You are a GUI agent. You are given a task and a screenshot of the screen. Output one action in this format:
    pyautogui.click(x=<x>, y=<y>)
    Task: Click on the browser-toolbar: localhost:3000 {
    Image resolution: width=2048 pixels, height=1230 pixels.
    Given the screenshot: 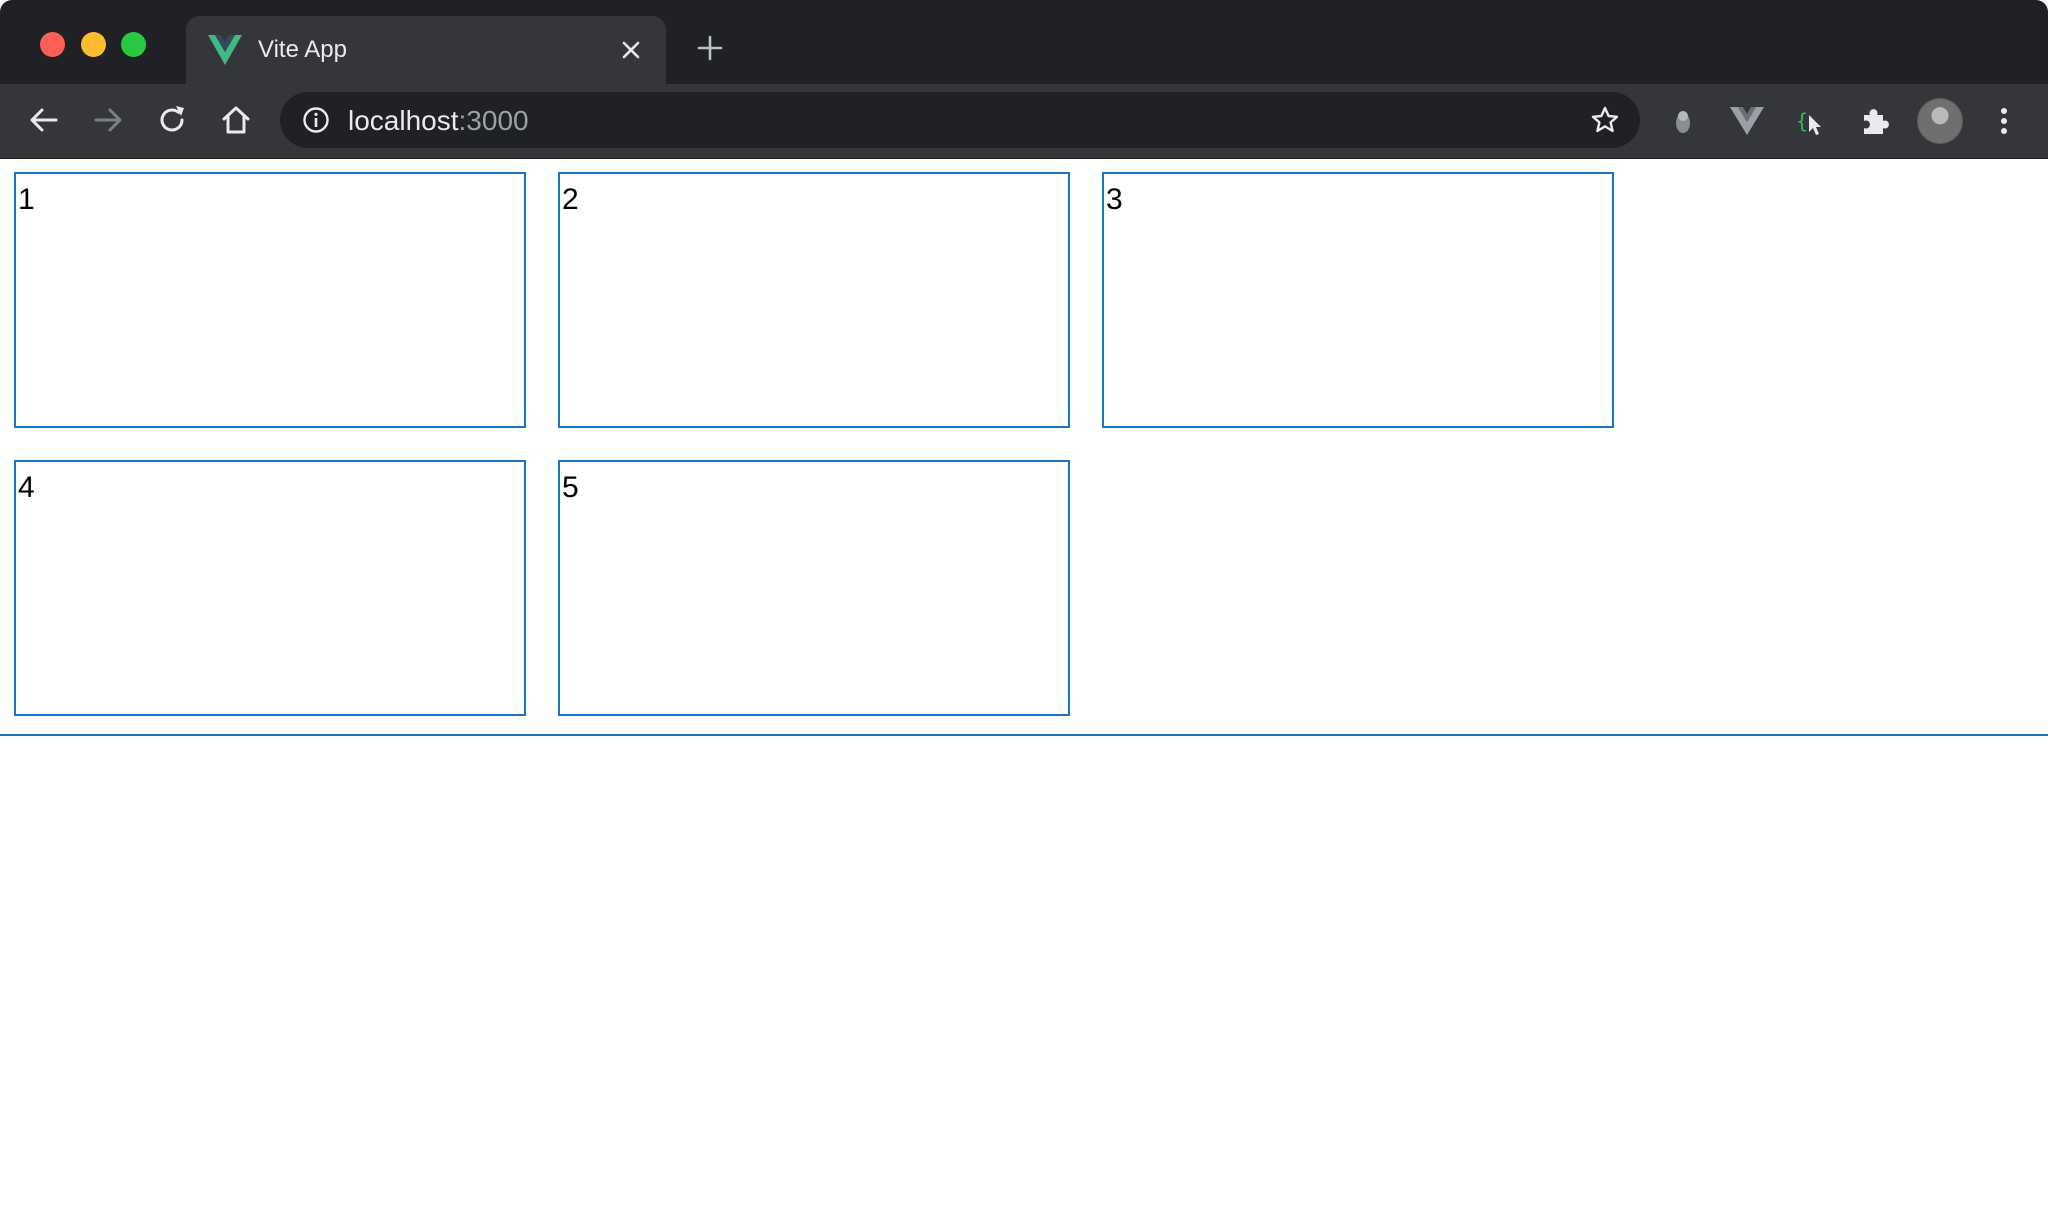 What is the action you would take?
    pyautogui.click(x=1024, y=121)
    